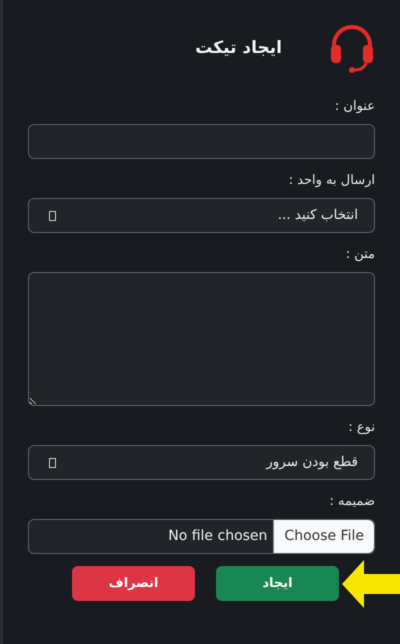 The width and height of the screenshot is (400, 644). I want to click on cancel-button: انصراف, so click(133, 583).